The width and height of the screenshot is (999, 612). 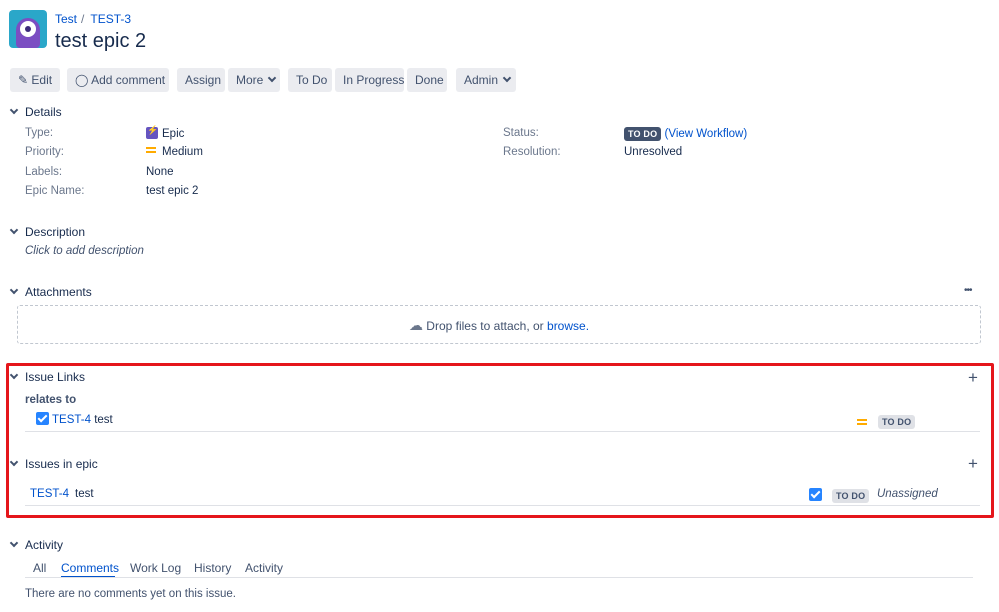 What do you see at coordinates (254, 80) in the screenshot?
I see `more-button: More` at bounding box center [254, 80].